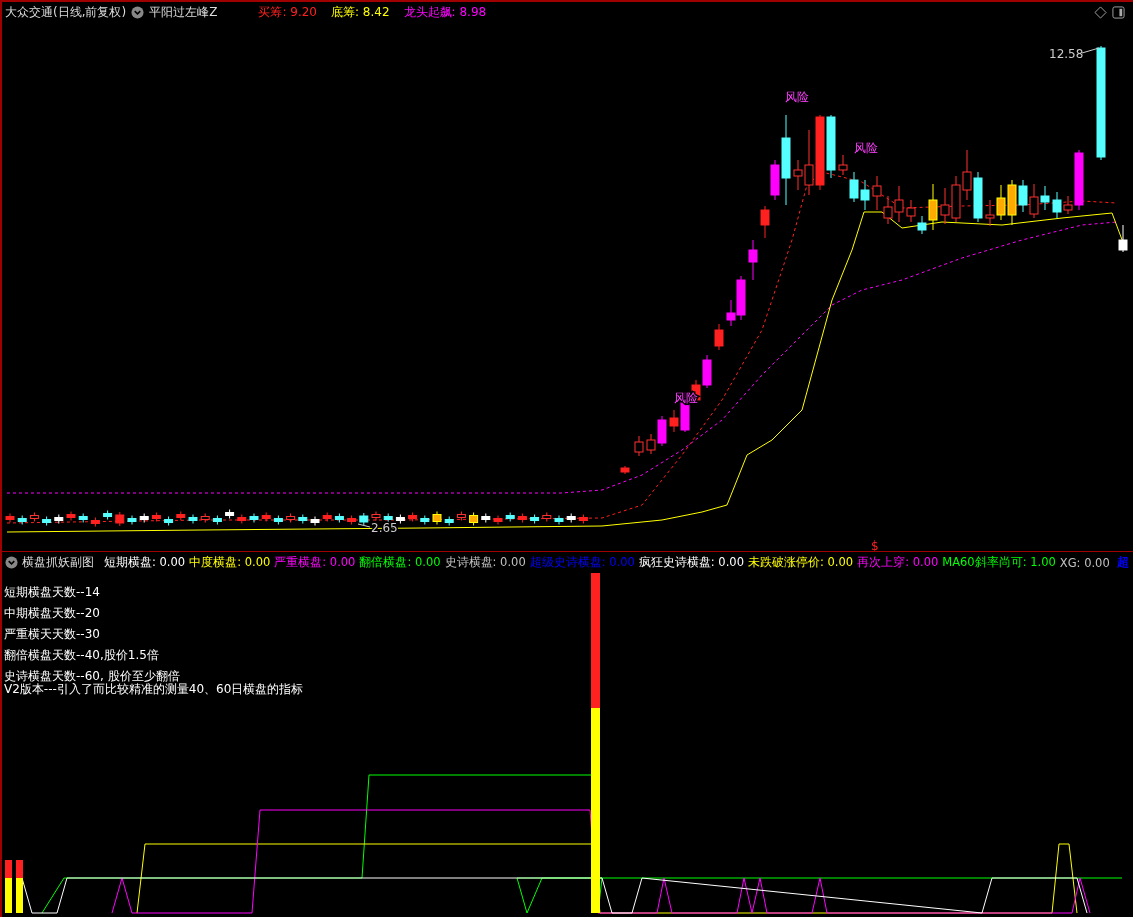 Image resolution: width=1133 pixels, height=917 pixels. Describe the element at coordinates (360, 12) in the screenshot. I see `indicator-value: 底筹: 8.42` at that location.